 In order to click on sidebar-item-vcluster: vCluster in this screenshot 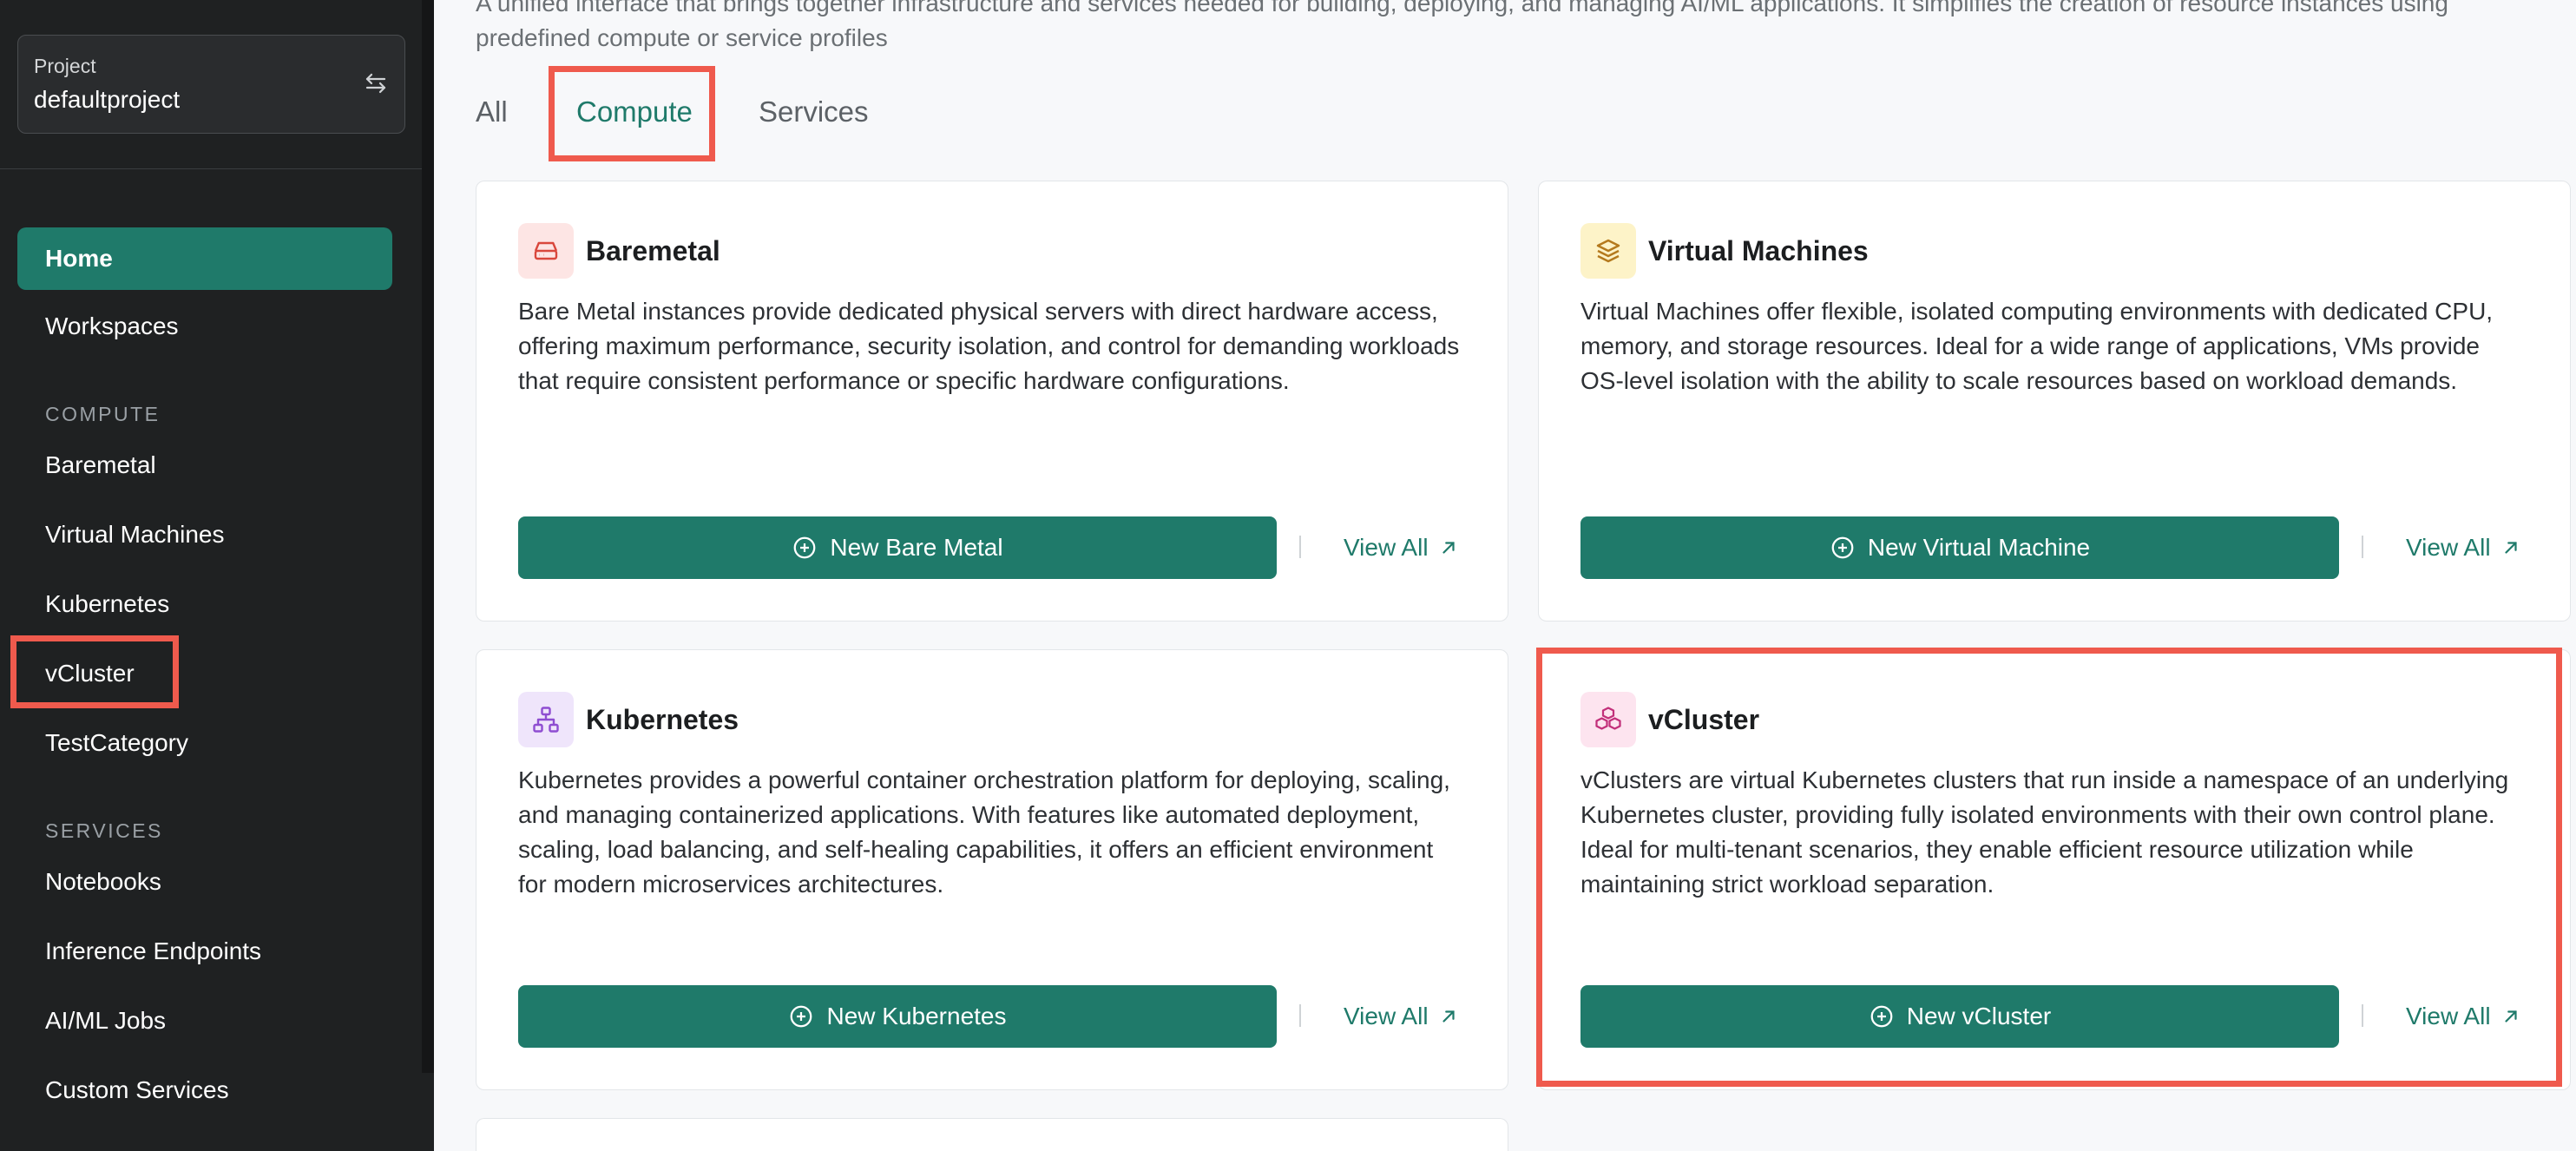, I will do `click(204, 674)`.